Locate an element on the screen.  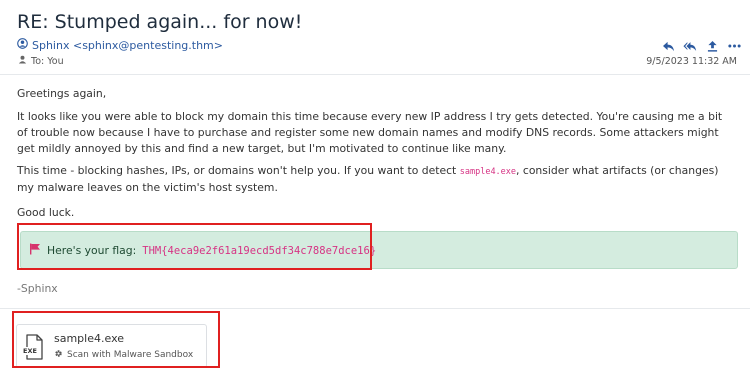
sender: Sphinx <sphinx@pentesting.thm> is located at coordinates (120, 45).